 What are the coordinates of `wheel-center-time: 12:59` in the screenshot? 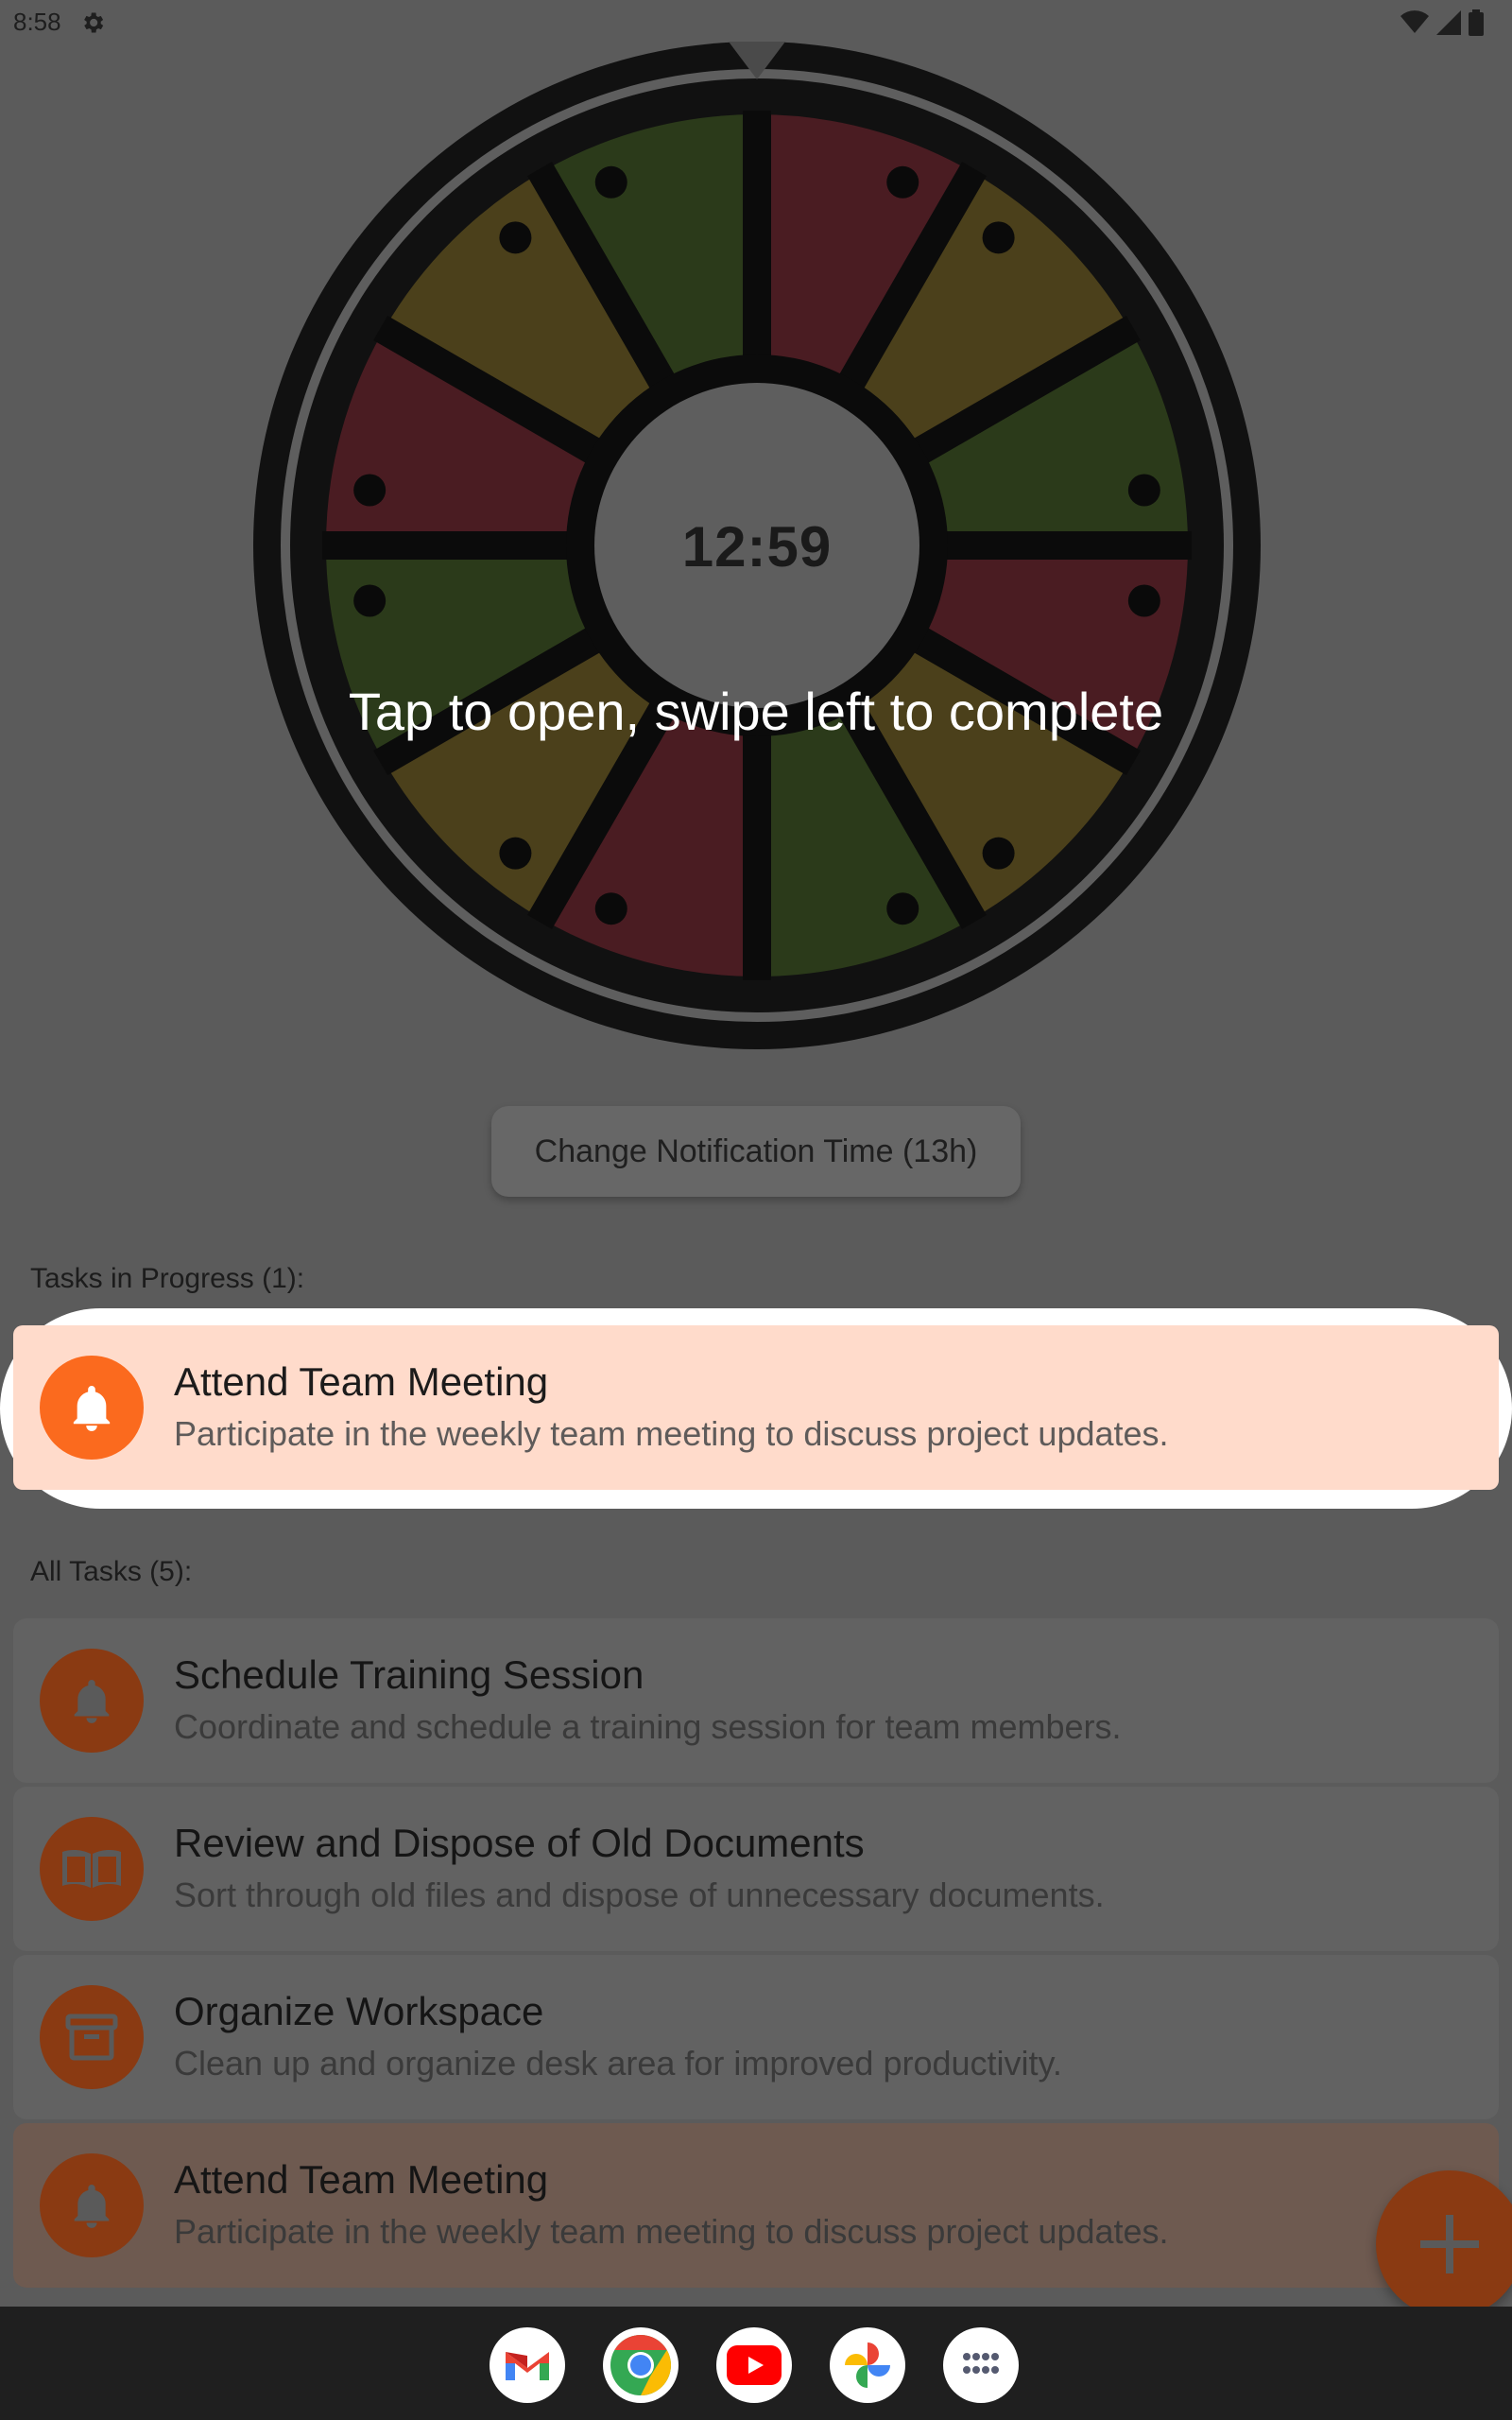 It's located at (757, 547).